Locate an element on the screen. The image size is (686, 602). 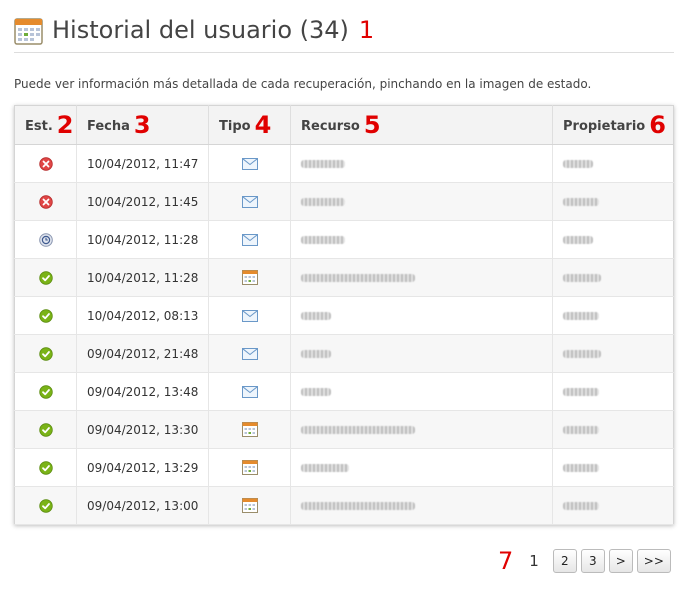
column-header-type: Tipo 4 is located at coordinates (249, 125).